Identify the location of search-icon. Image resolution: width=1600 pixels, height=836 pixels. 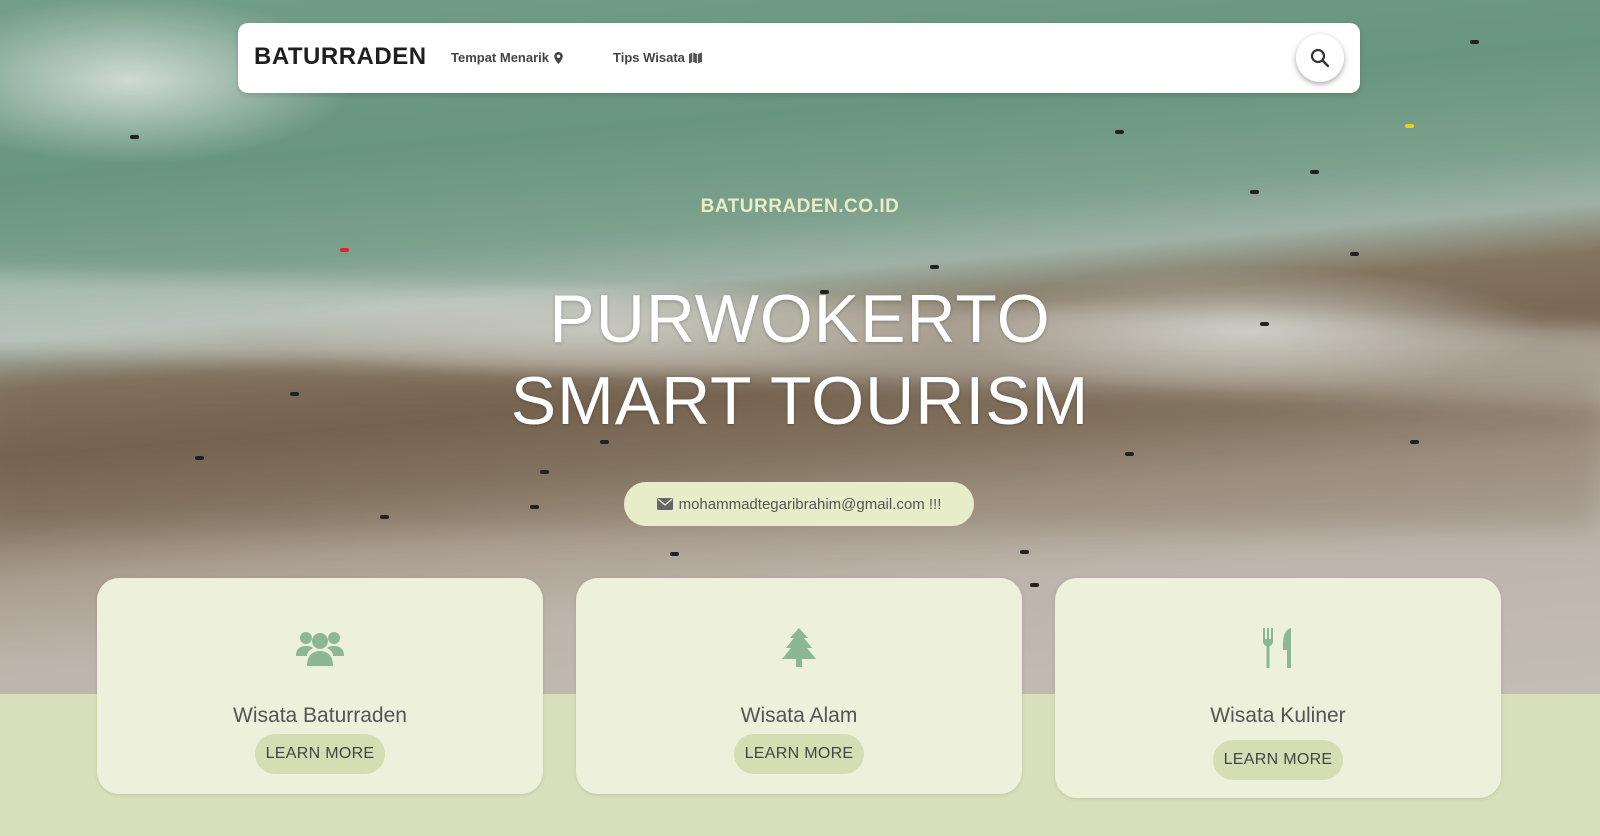
(1320, 58).